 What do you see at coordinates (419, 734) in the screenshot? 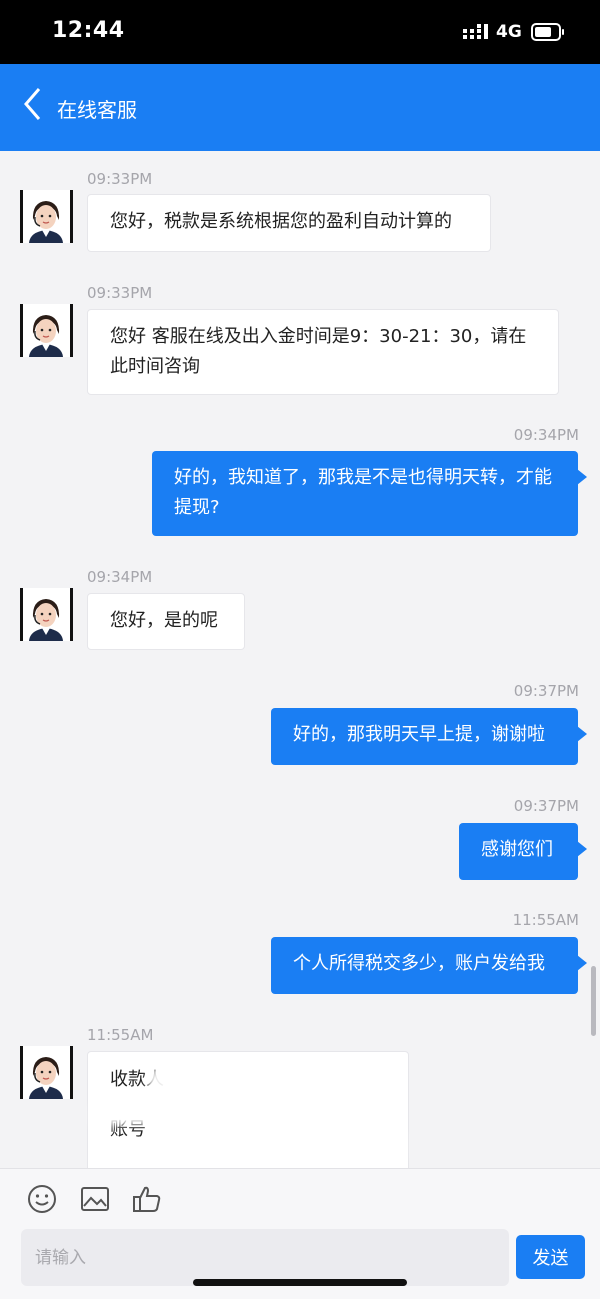
I see `message-text: 好的，那我明天早上提，谢谢啦` at bounding box center [419, 734].